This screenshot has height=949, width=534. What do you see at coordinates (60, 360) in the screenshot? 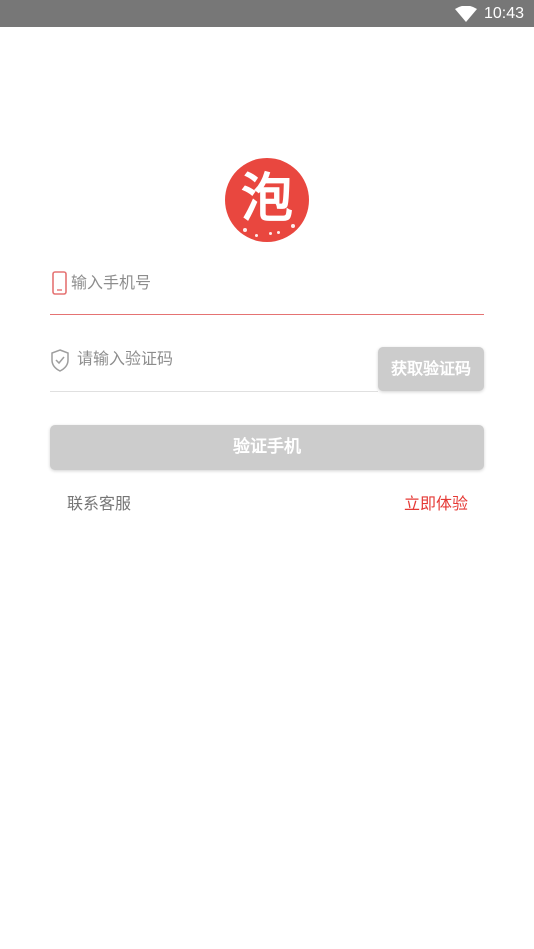
I see `shield-check-icon` at bounding box center [60, 360].